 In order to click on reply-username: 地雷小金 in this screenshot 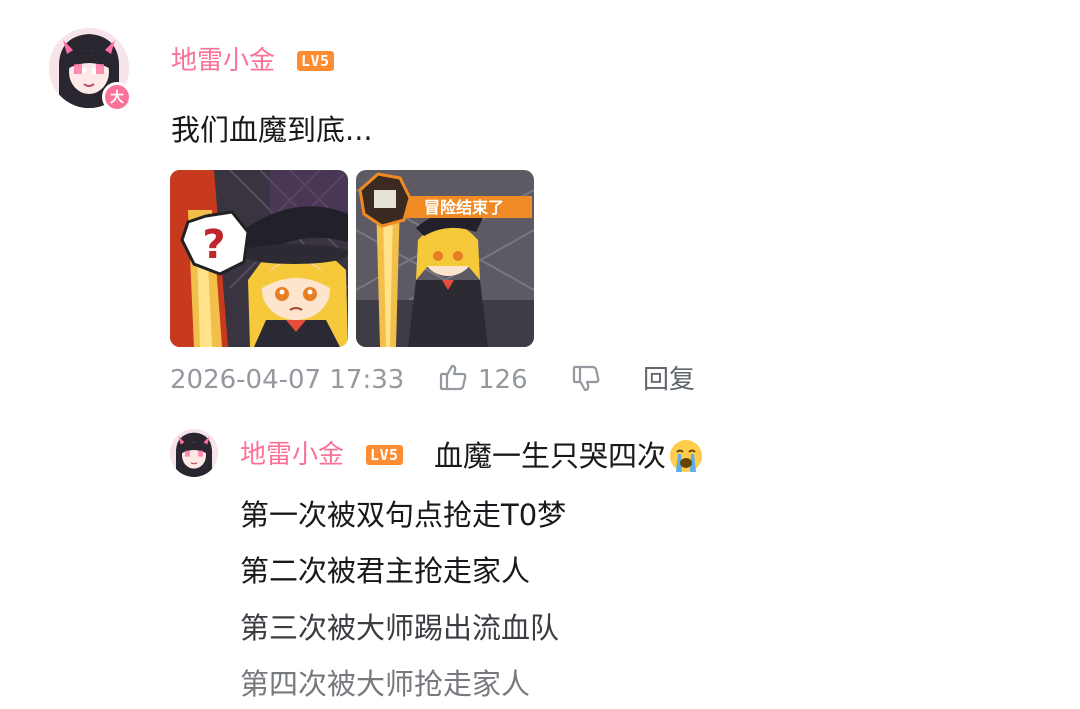, I will do `click(292, 455)`.